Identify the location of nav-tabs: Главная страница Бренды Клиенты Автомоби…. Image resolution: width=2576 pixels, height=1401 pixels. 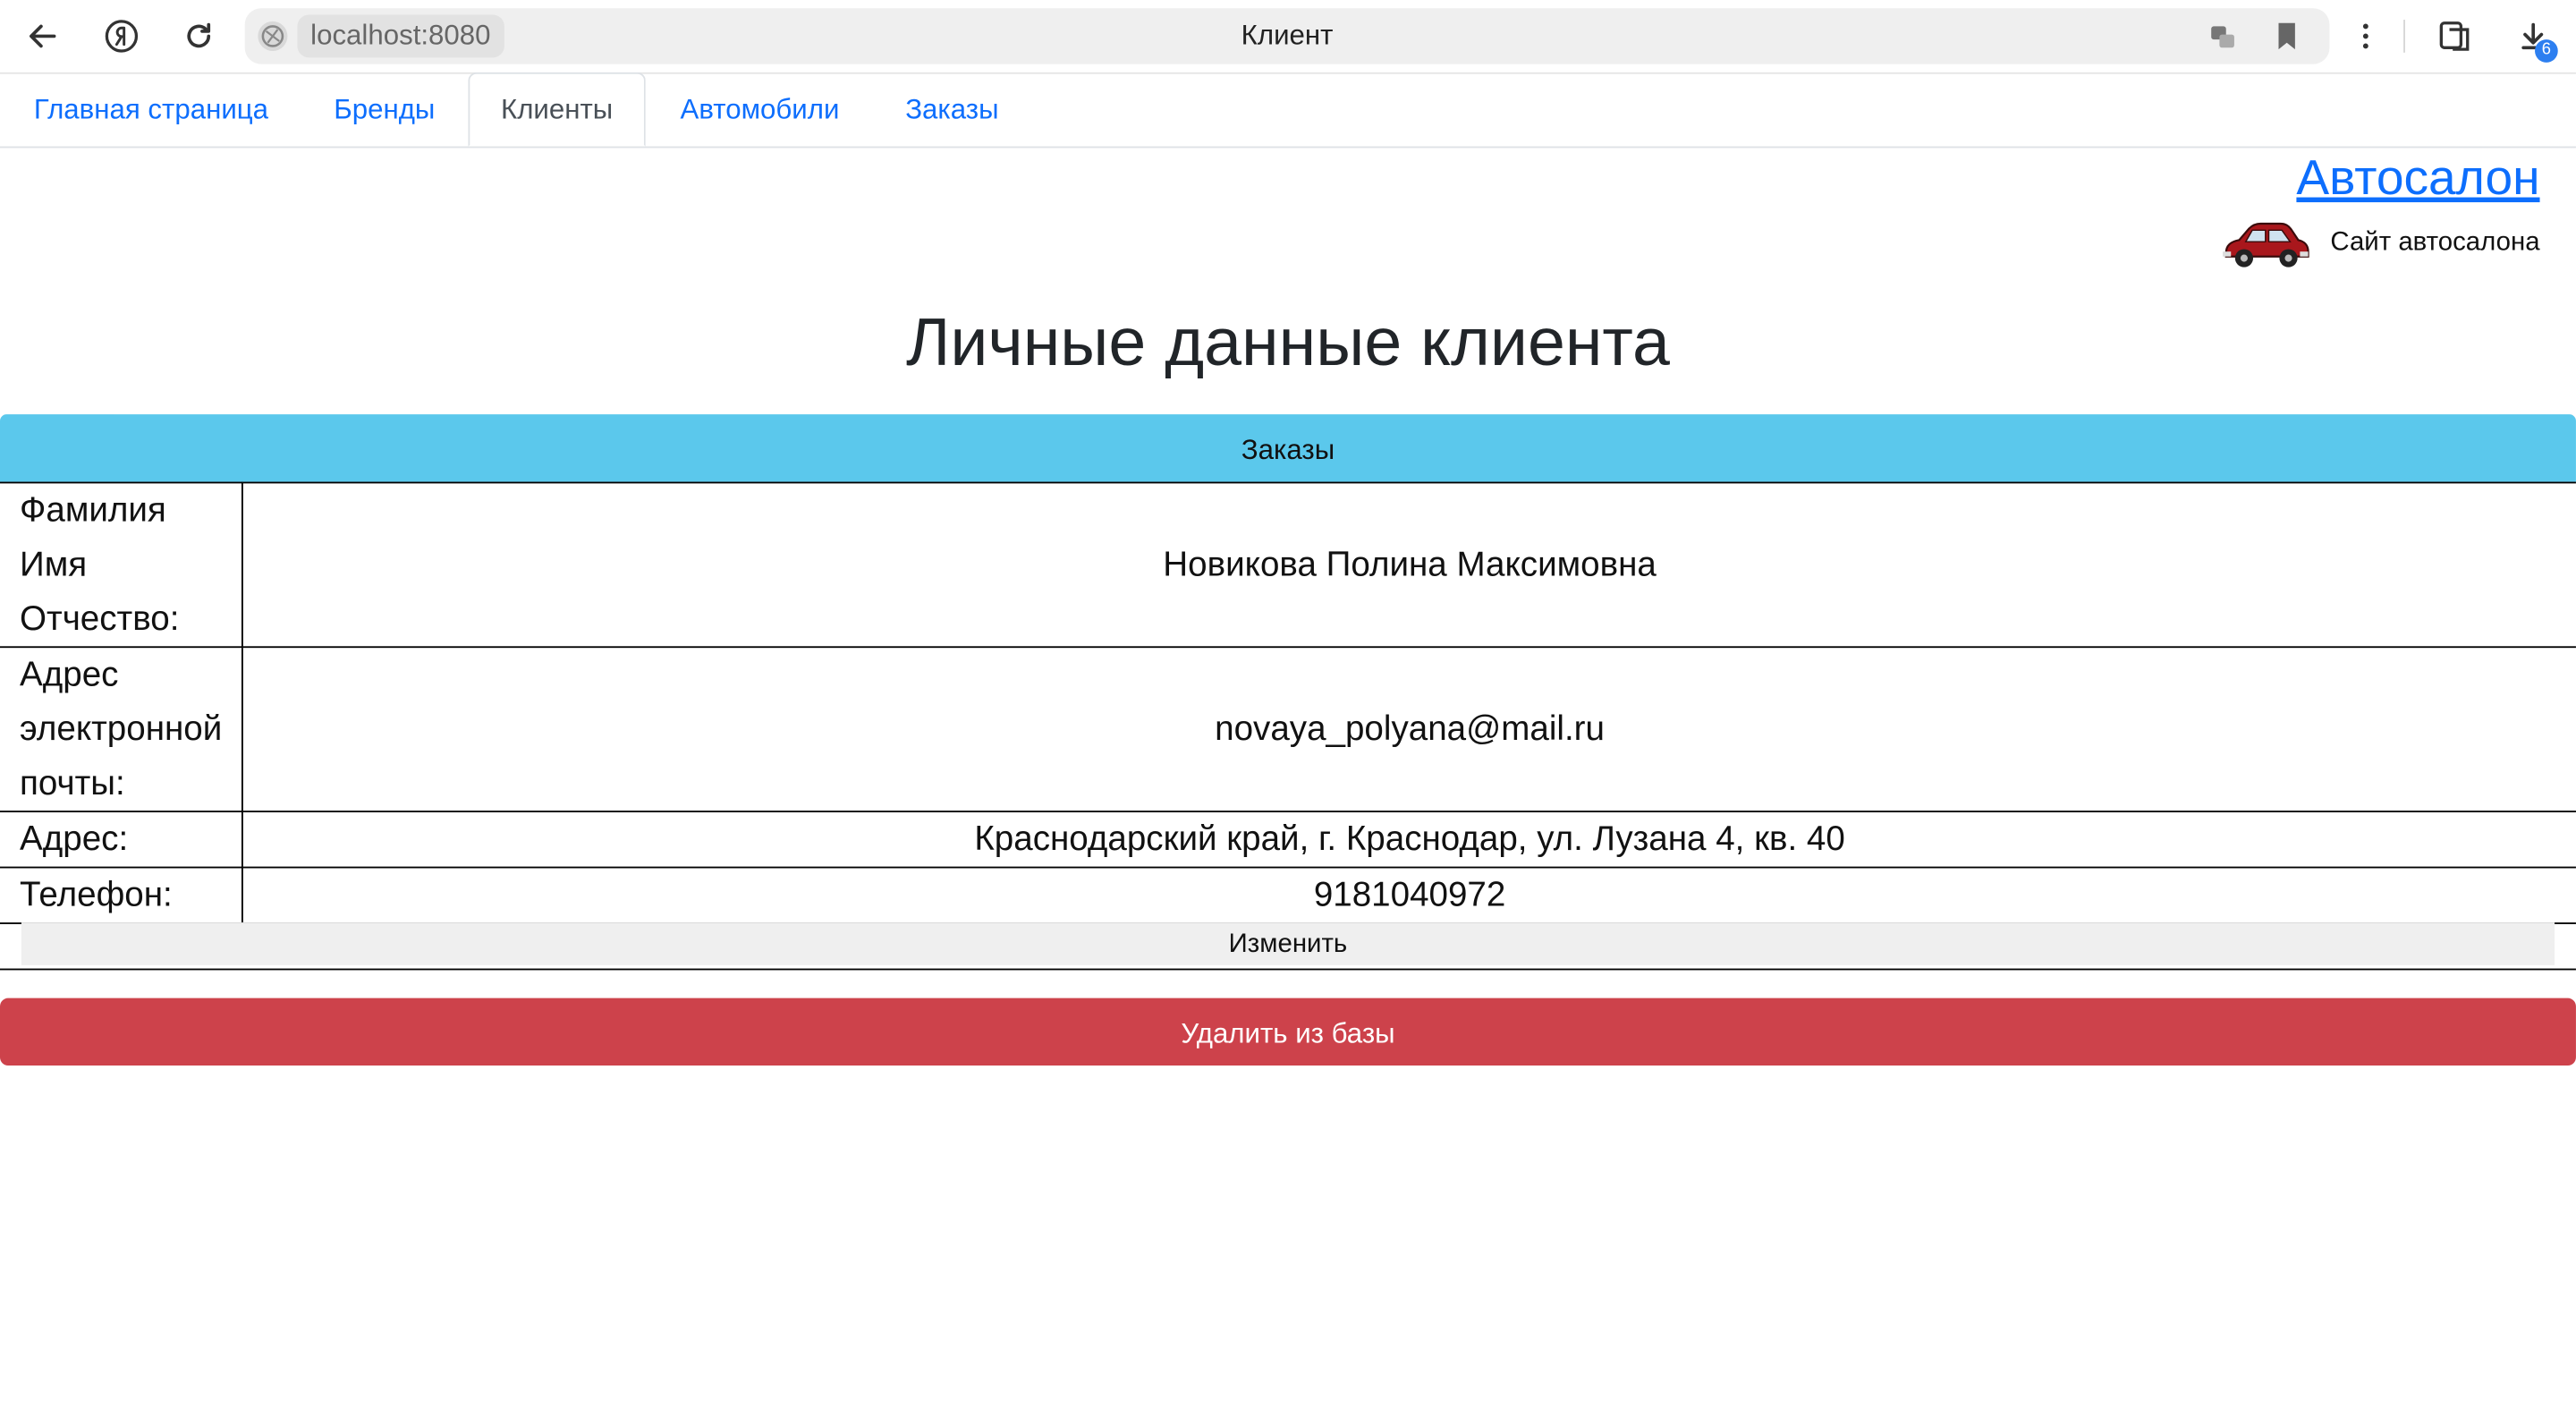
(1288, 110).